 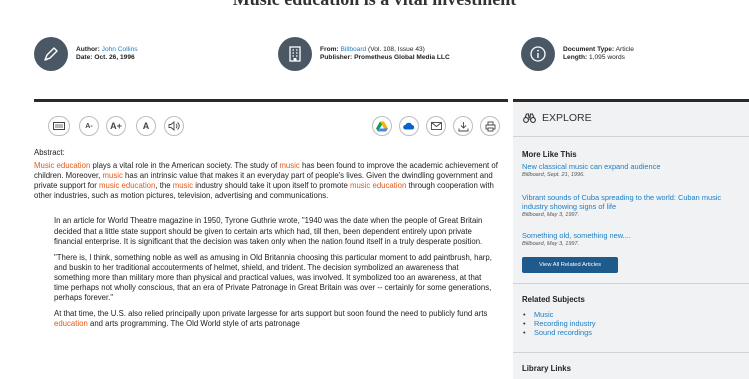 I want to click on explore-title: EXPLORE, so click(x=567, y=118).